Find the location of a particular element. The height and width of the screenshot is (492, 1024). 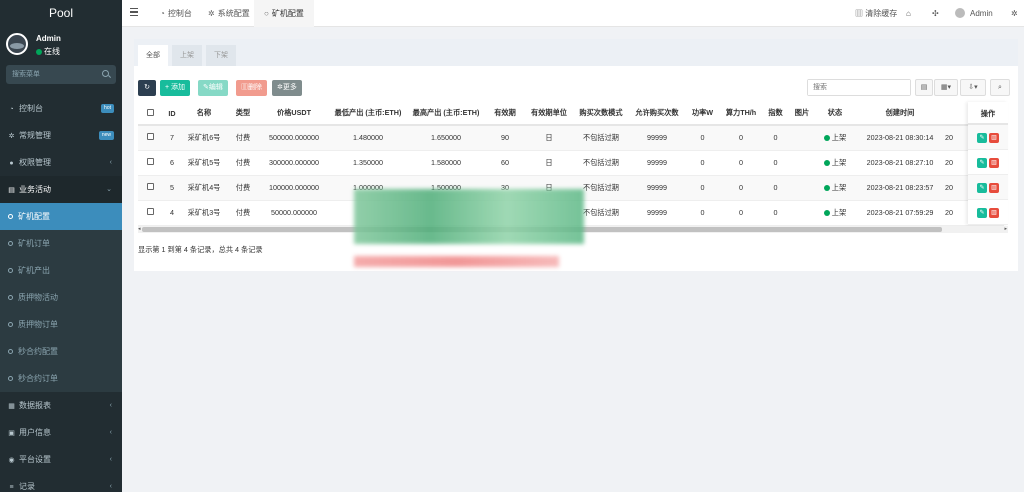

avatar is located at coordinates (17, 44).